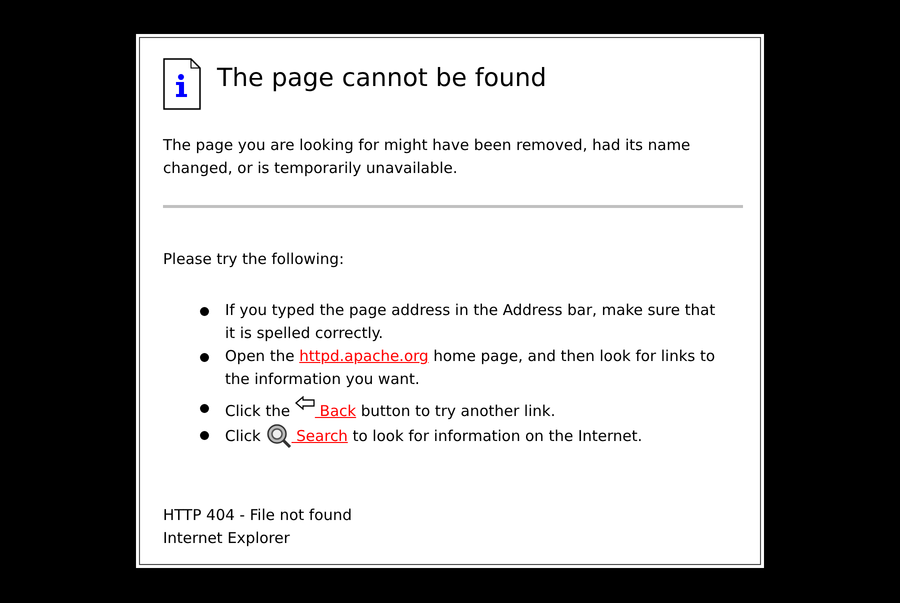 Image resolution: width=900 pixels, height=603 pixels. Describe the element at coordinates (390, 409) in the screenshot. I see `suggestion-text: Click the Back button to try another link.` at that location.